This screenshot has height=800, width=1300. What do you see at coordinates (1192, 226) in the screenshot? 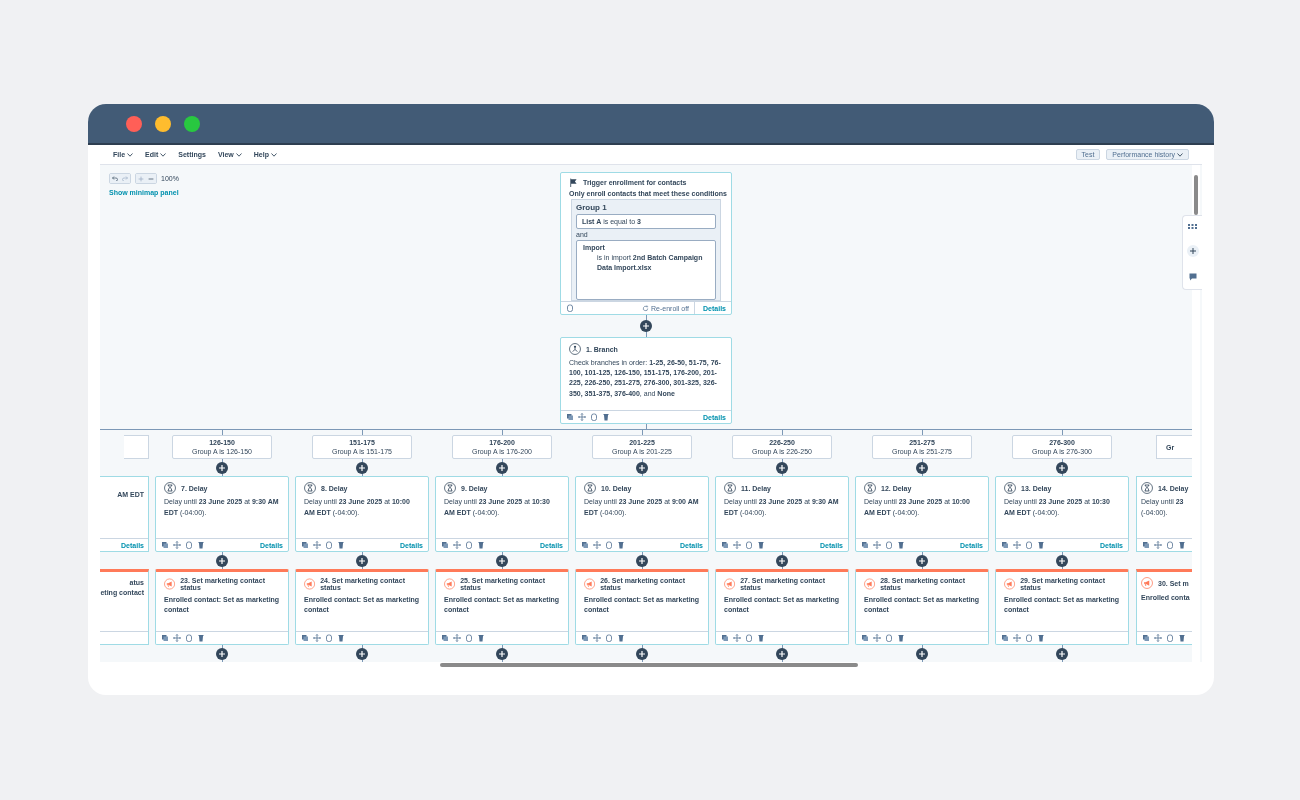
I see `grid-icon` at bounding box center [1192, 226].